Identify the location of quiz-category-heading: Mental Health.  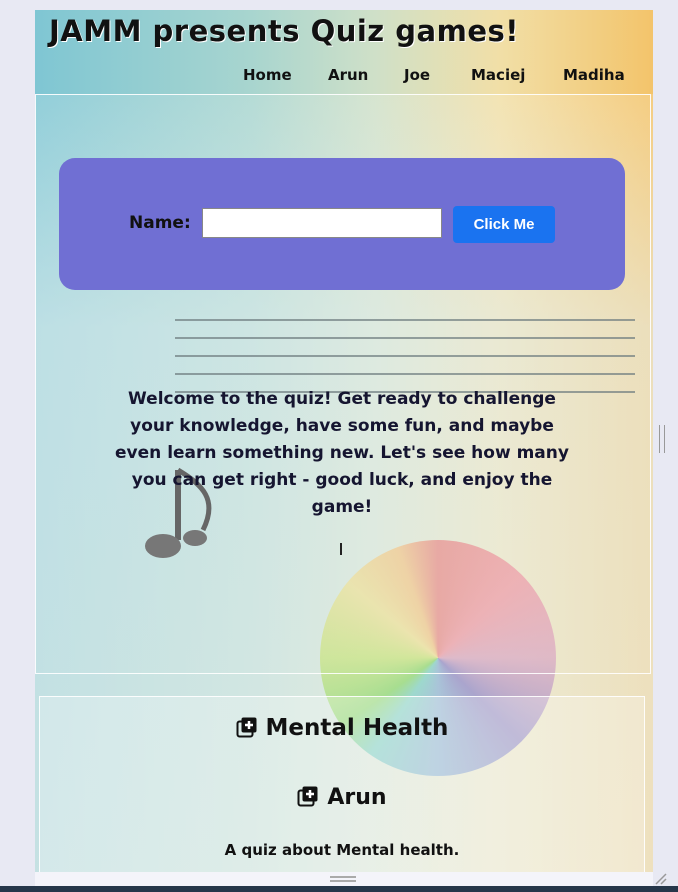
(342, 728).